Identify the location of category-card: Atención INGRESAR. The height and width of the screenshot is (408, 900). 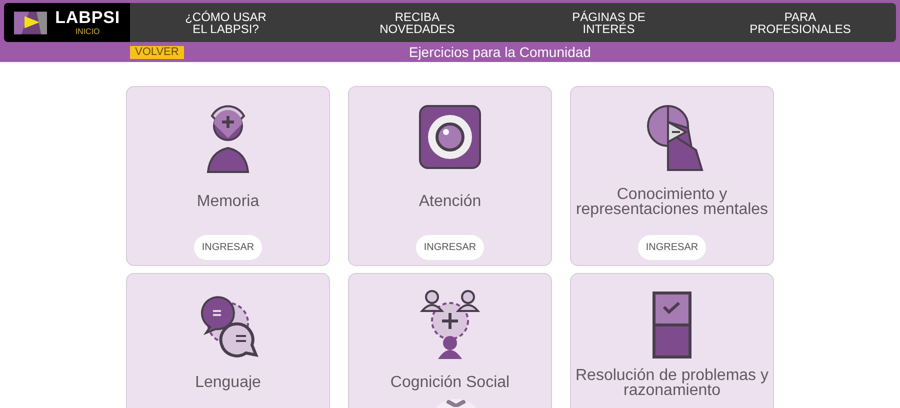
(450, 176).